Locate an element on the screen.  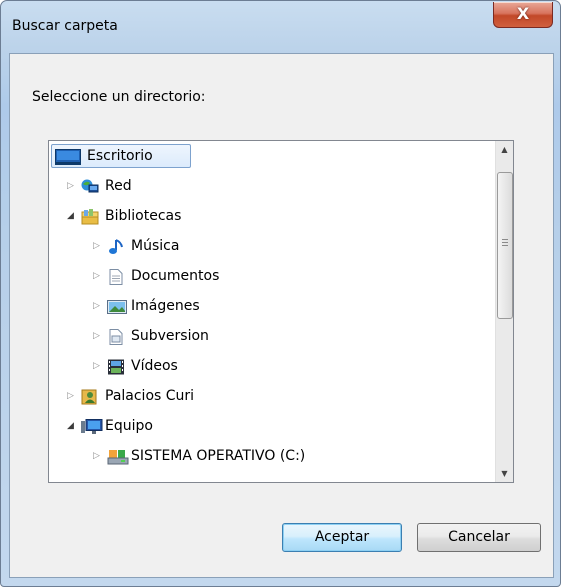
documents-icon is located at coordinates (116, 276).